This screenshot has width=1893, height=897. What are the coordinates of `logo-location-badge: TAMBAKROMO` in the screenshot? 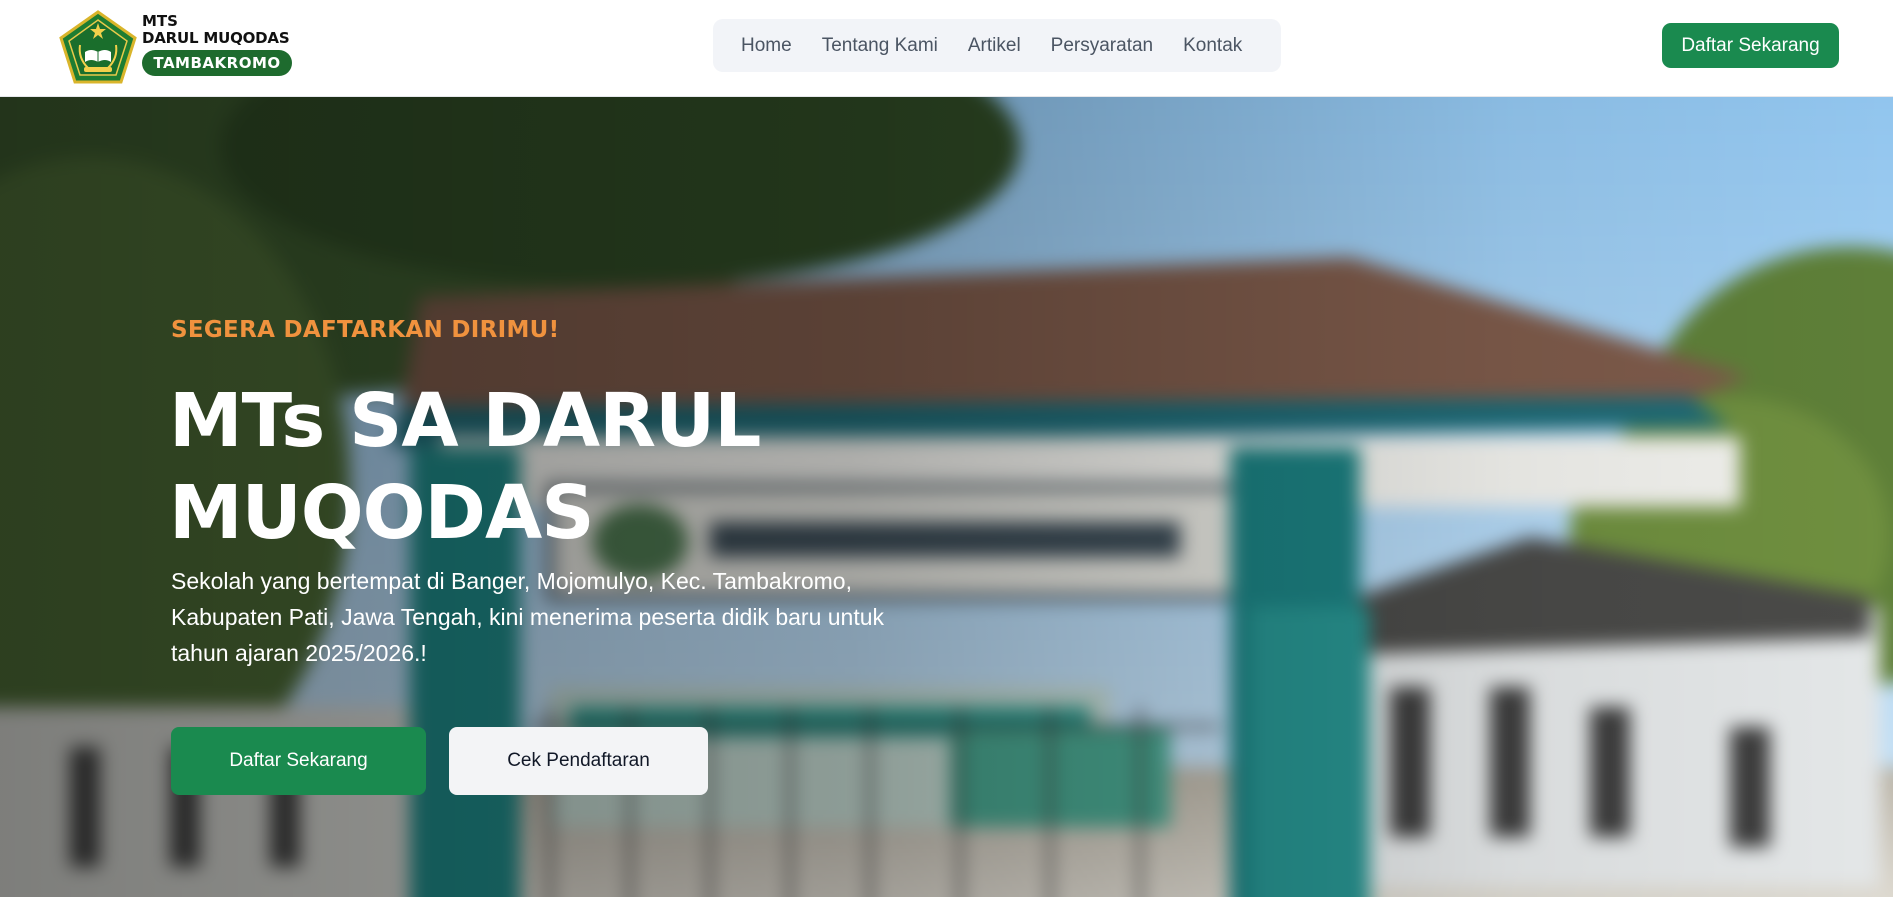 It's located at (217, 63).